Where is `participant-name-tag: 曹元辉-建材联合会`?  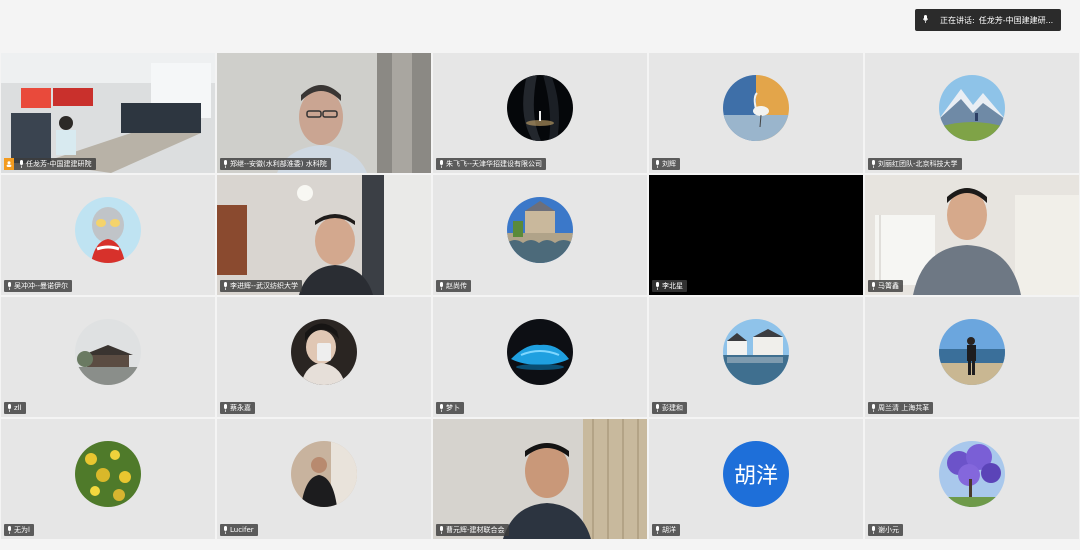
participant-name-tag: 曹元辉-建材联合会 is located at coordinates (472, 530).